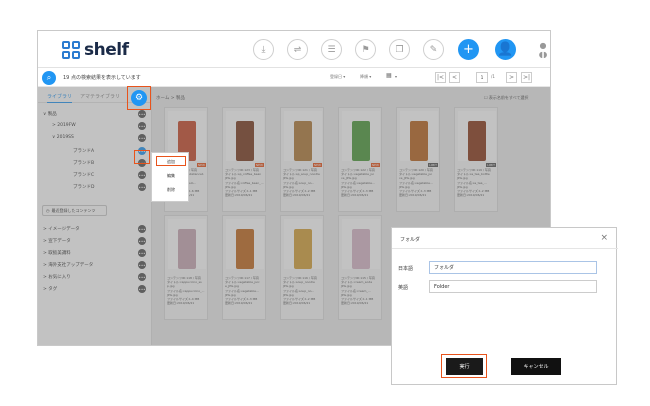 Image resolution: width=650 pixels, height=406 pixels. Describe the element at coordinates (513, 286) in the screenshot. I see `english-name-input: Folder` at that location.